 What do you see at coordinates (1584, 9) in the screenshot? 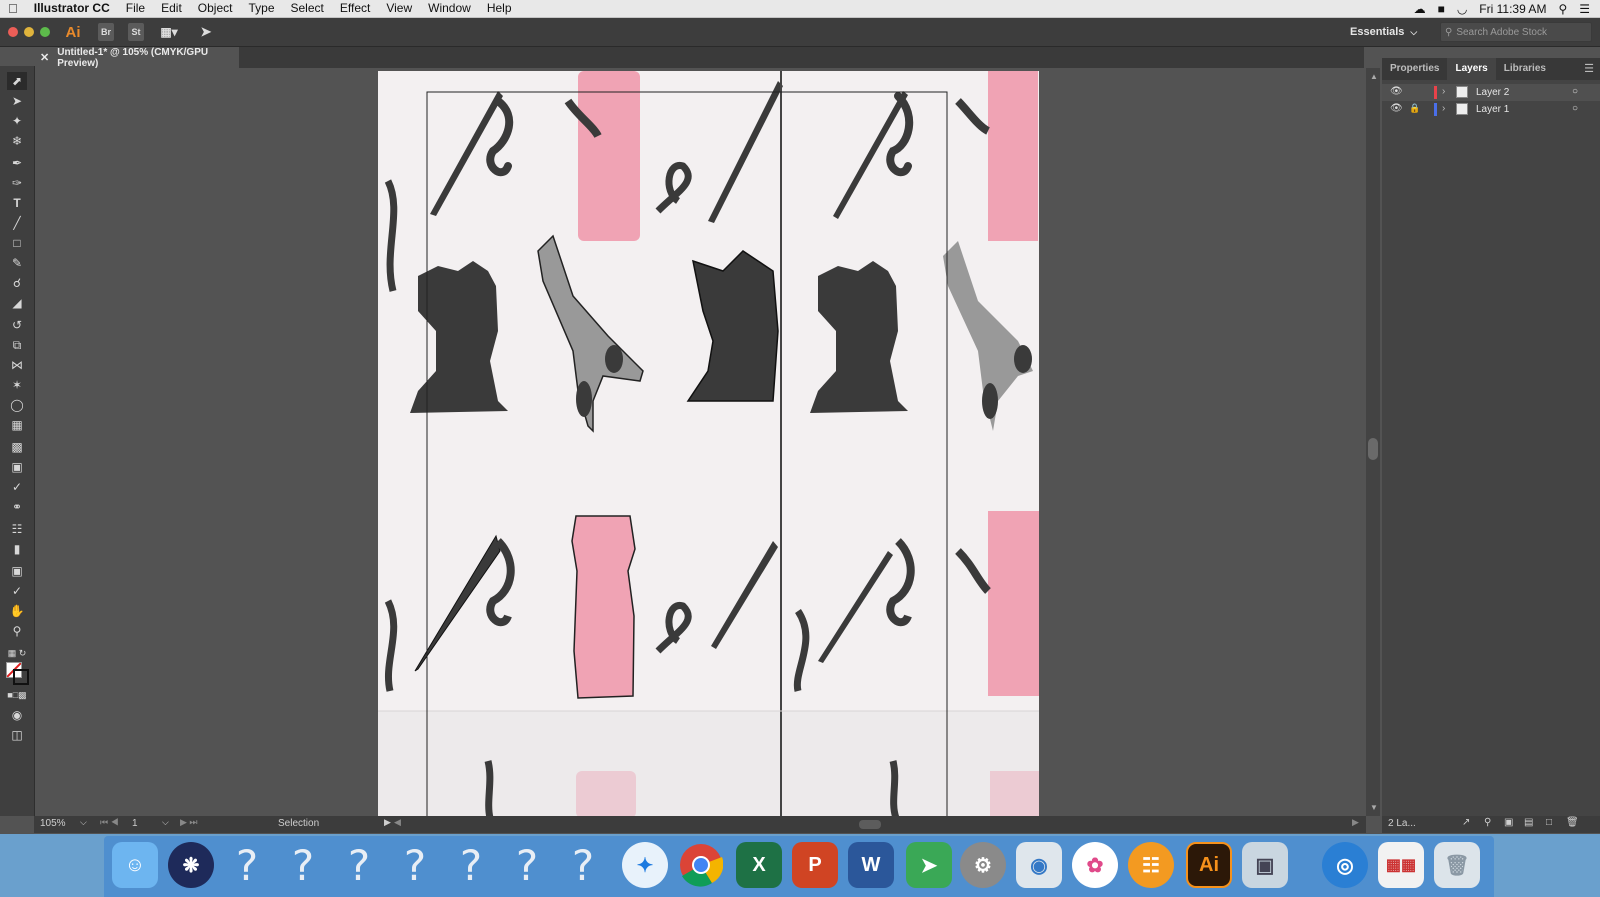
I see `notification-center-icon: ☰` at bounding box center [1584, 9].